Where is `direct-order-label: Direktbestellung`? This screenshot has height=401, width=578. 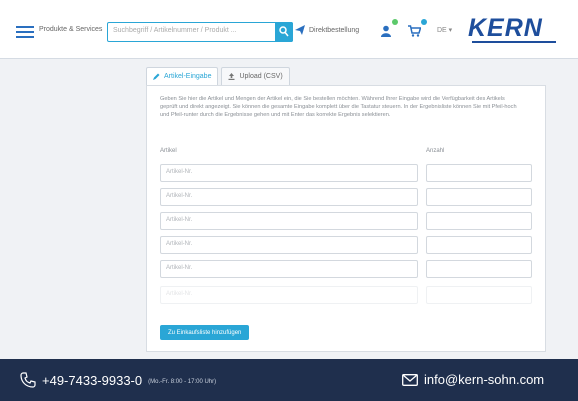 direct-order-label: Direktbestellung is located at coordinates (334, 30).